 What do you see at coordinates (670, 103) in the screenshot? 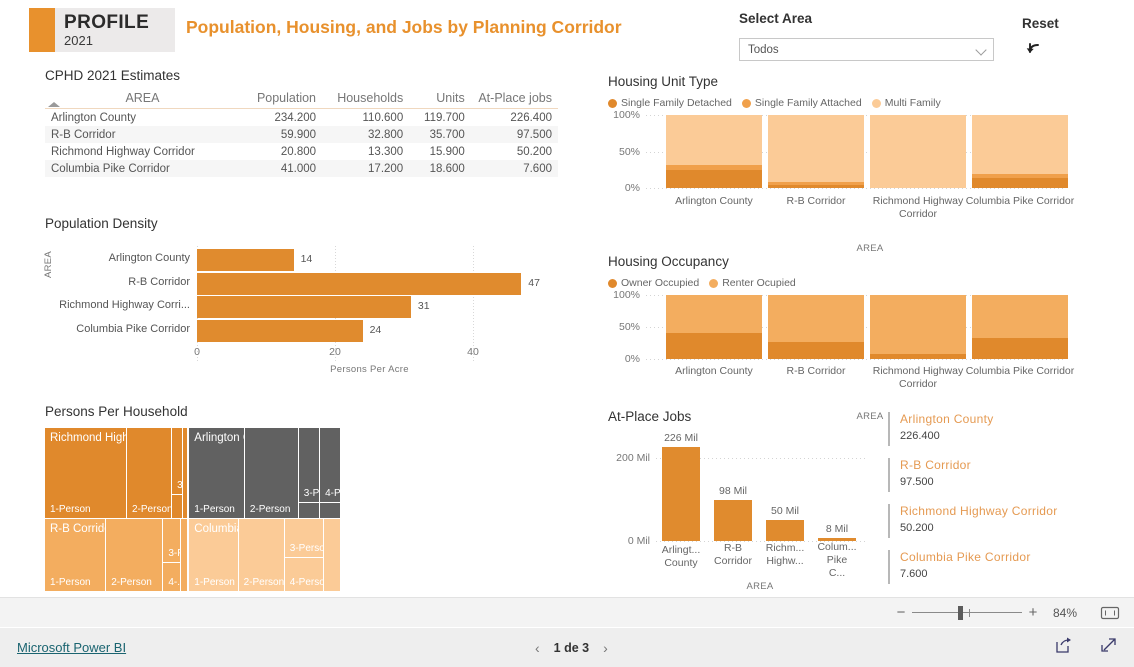
I see `legend-item: Single Family Detached` at bounding box center [670, 103].